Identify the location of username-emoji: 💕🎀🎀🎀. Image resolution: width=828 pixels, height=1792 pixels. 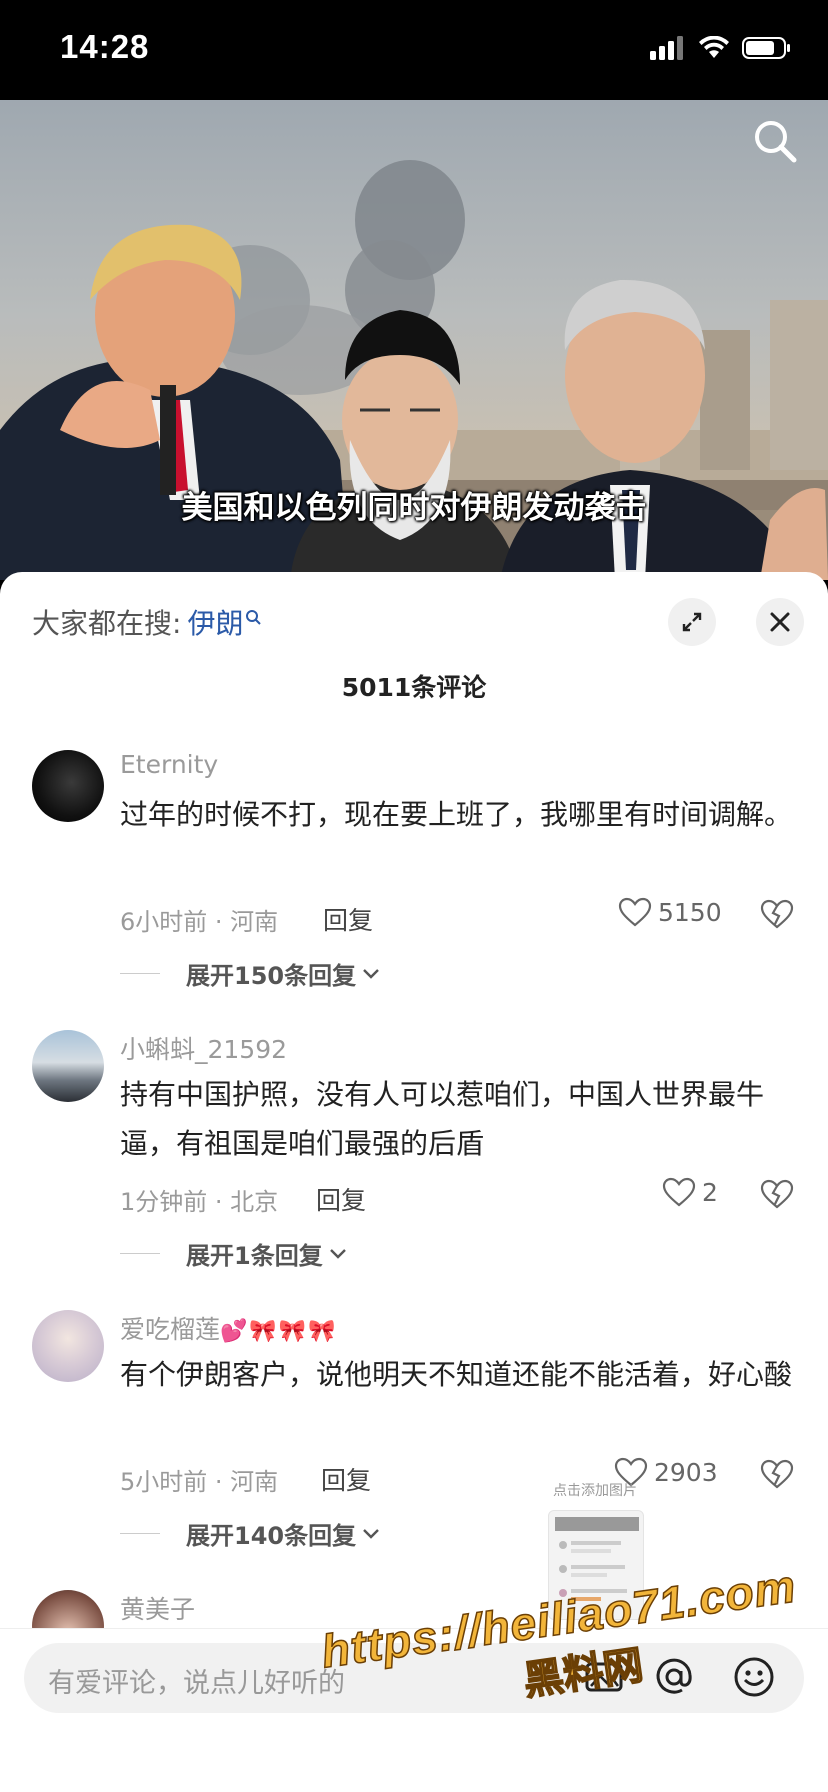
(279, 1331).